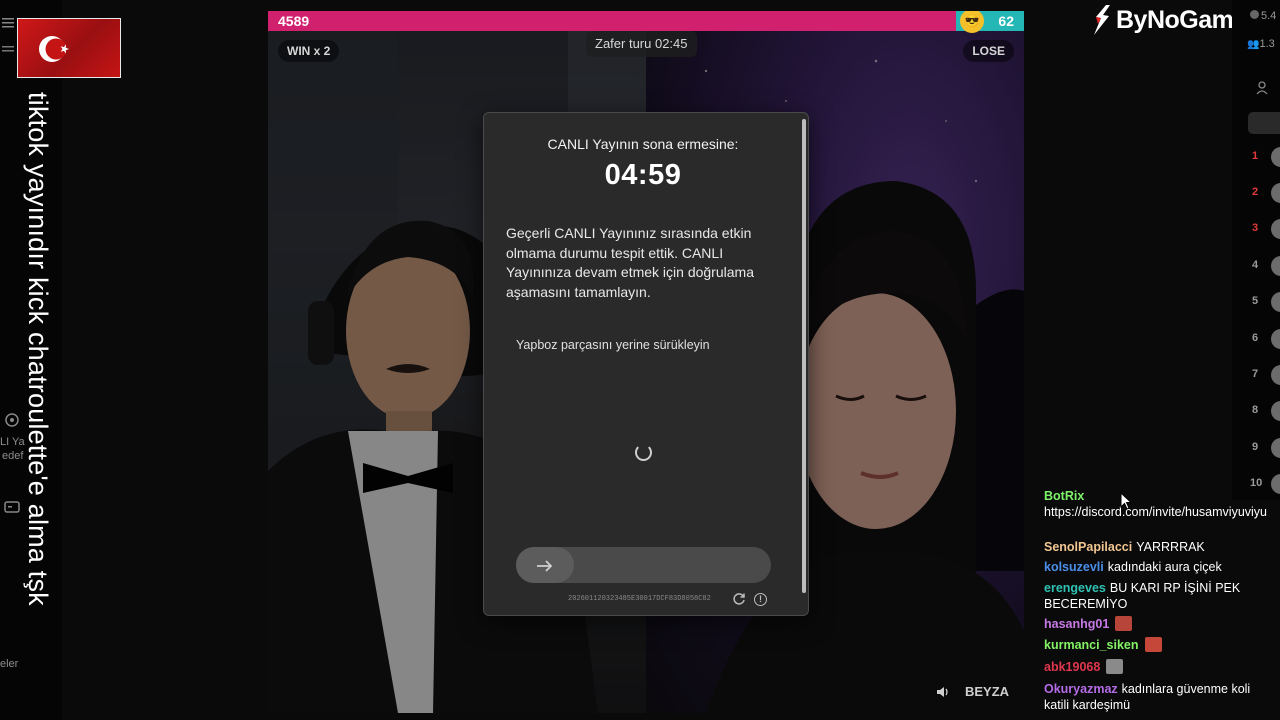  I want to click on opponent-score: 62, so click(1006, 21).